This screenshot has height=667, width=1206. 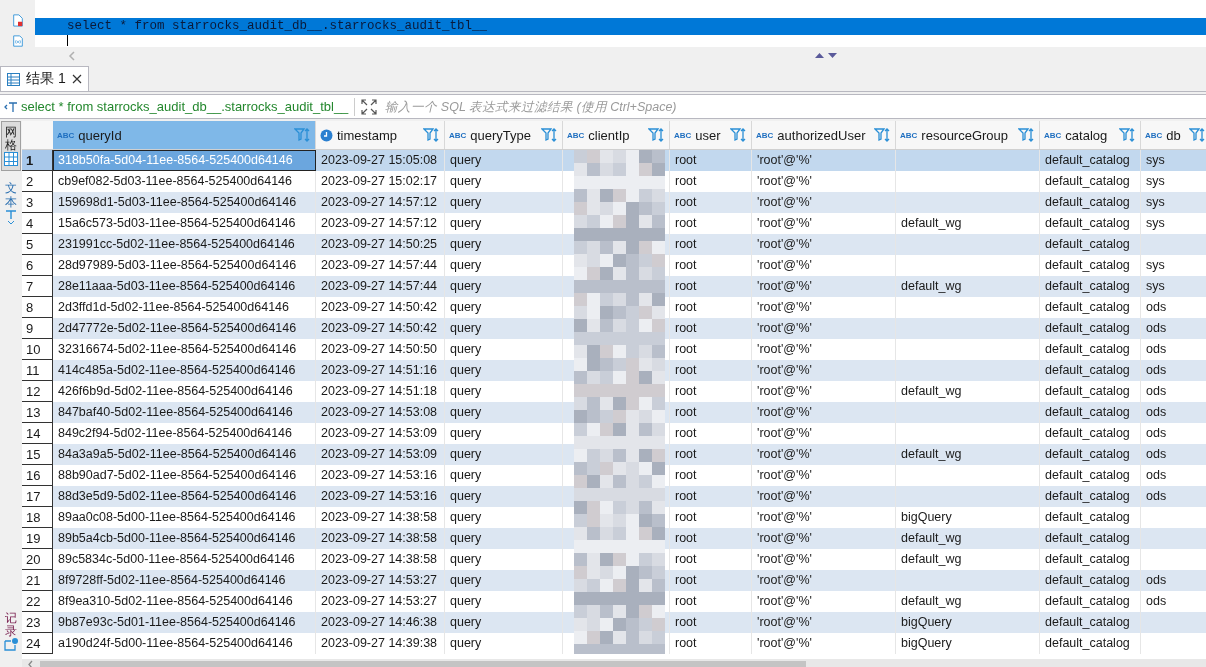 I want to click on table-cell: bigQuery, so click(x=968, y=622).